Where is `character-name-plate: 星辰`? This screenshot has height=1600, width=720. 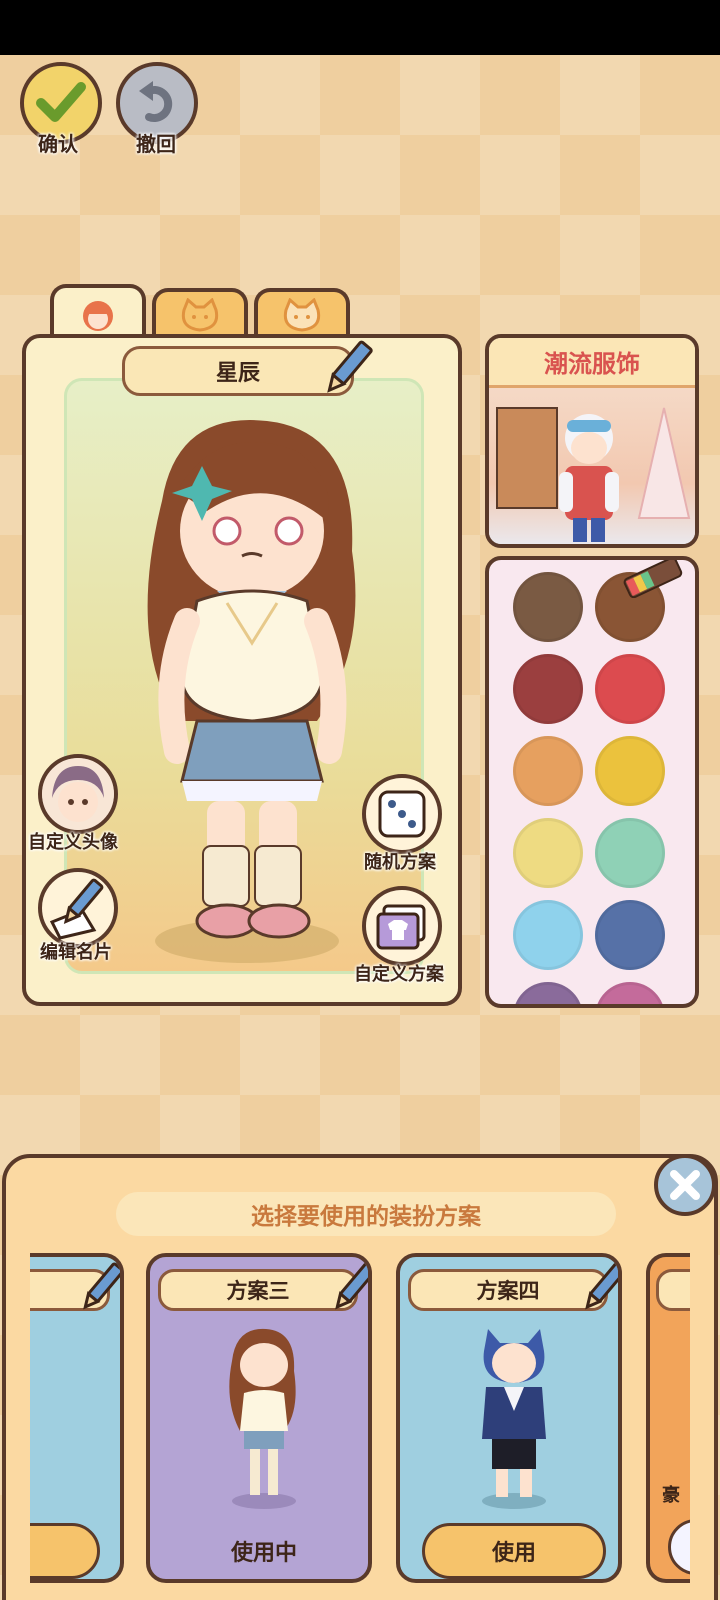 character-name-plate: 星辰 is located at coordinates (247, 368).